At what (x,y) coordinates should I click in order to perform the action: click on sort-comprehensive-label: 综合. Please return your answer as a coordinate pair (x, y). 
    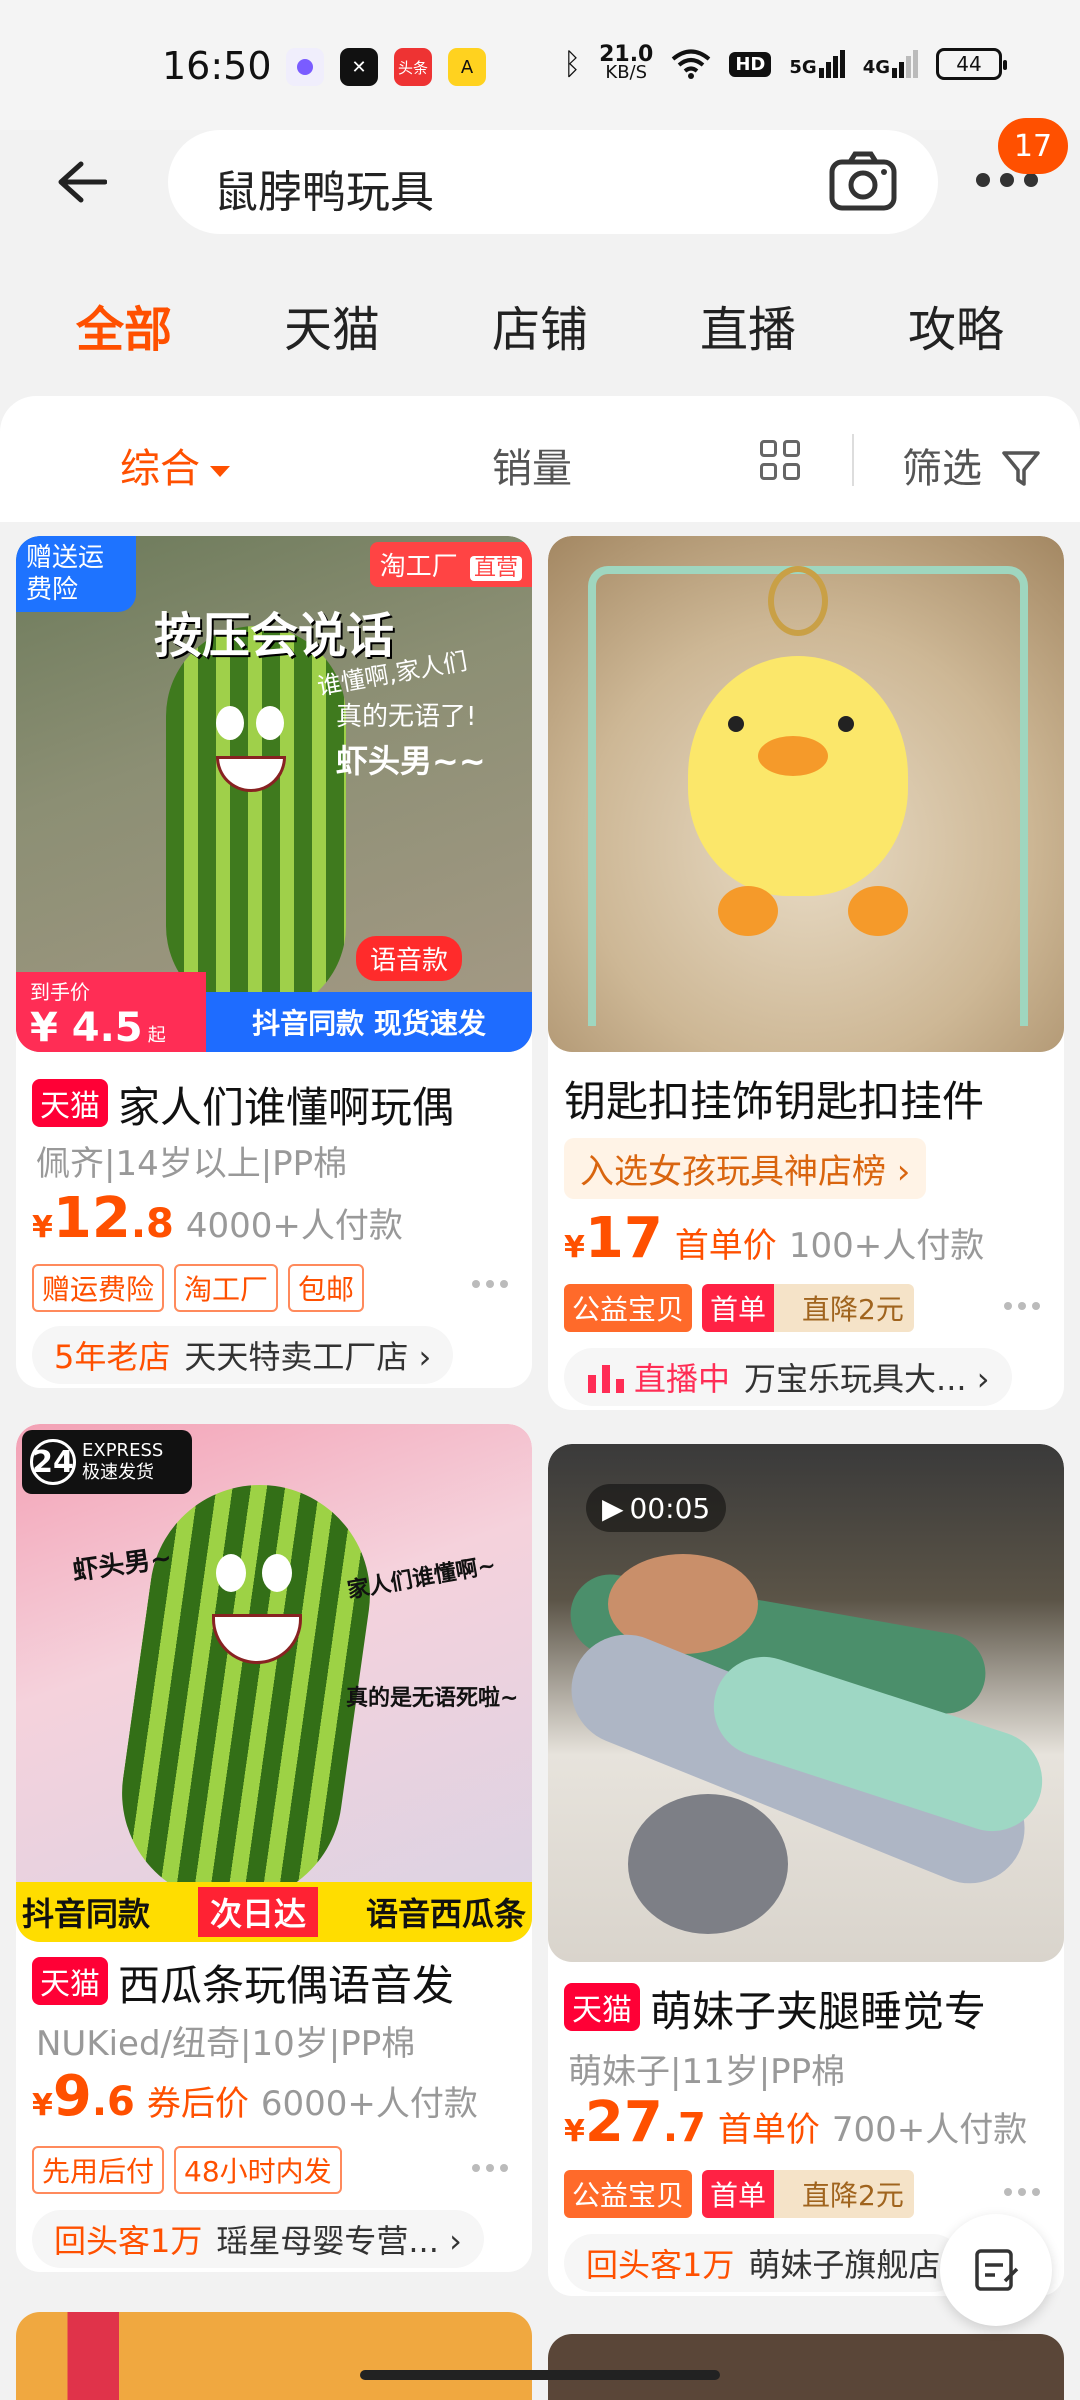
    Looking at the image, I should click on (160, 469).